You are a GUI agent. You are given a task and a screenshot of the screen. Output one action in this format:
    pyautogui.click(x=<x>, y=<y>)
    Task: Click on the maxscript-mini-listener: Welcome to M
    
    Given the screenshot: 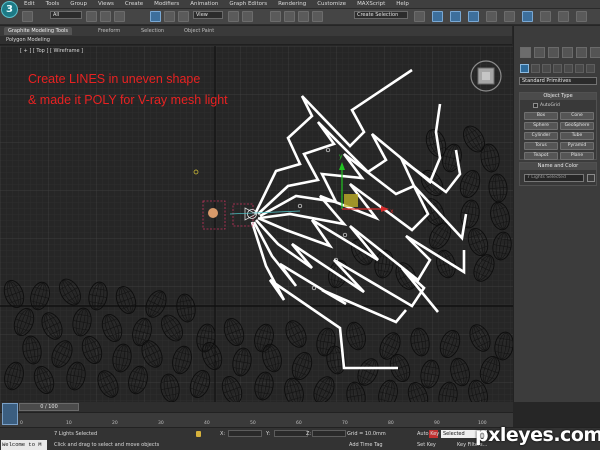 What is the action you would take?
    pyautogui.click(x=24, y=445)
    